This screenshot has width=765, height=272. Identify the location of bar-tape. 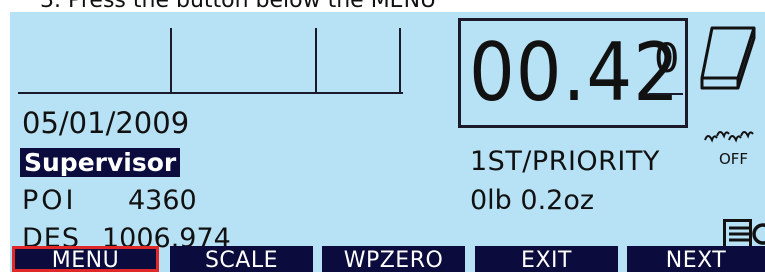
(210, 63).